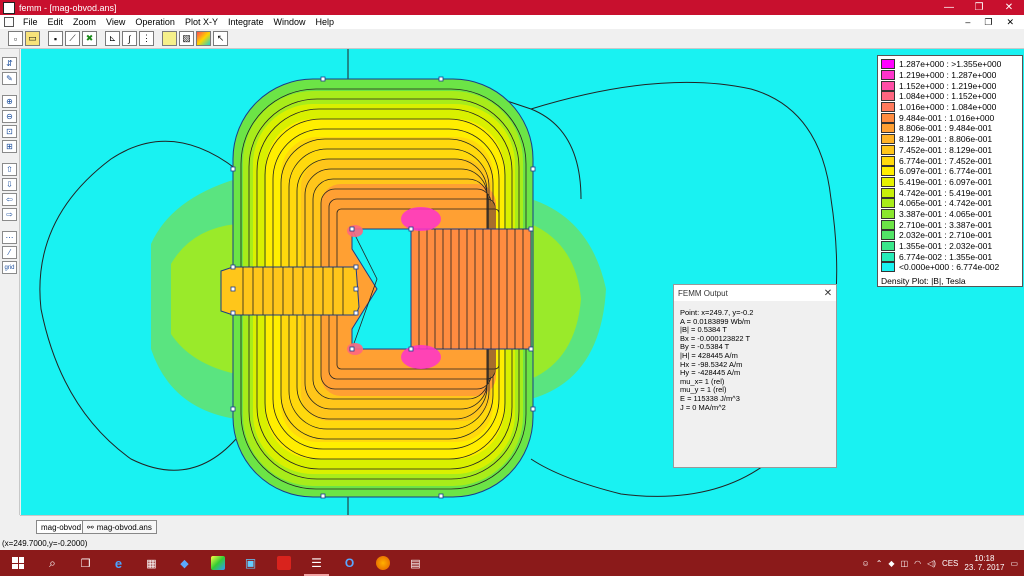 The image size is (1024, 576). I want to click on density-legend: 1.287e+000 : >1.355e+000 1.219e+000, so click(950, 171).